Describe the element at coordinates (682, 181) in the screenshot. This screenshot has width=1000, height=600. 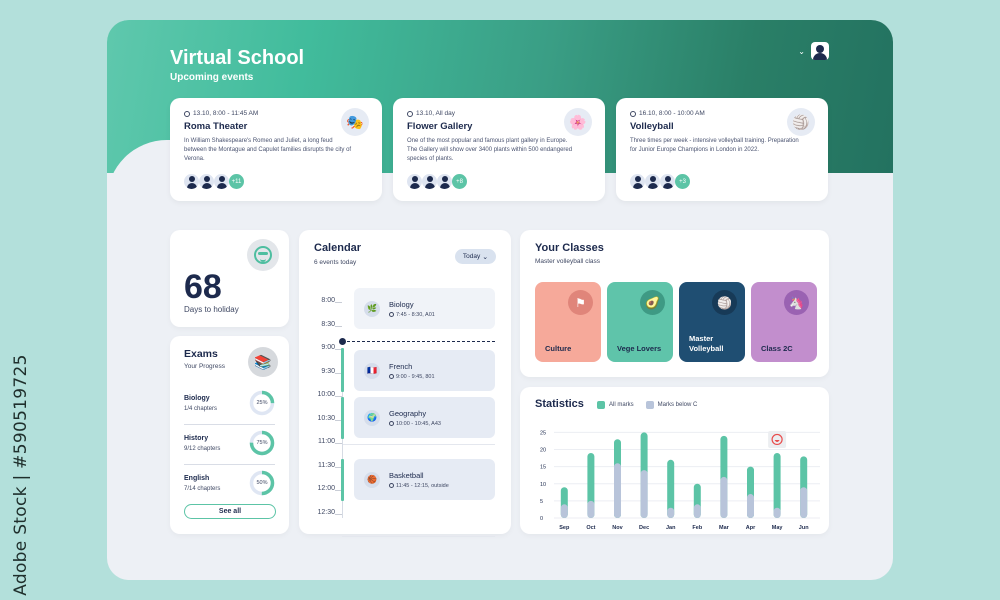
I see `more-attendees-badge: +3` at that location.